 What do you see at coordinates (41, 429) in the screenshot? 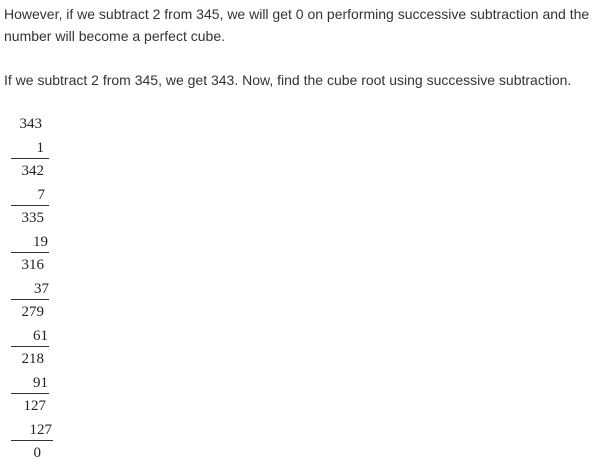
I see `subtrahend-value: 127` at bounding box center [41, 429].